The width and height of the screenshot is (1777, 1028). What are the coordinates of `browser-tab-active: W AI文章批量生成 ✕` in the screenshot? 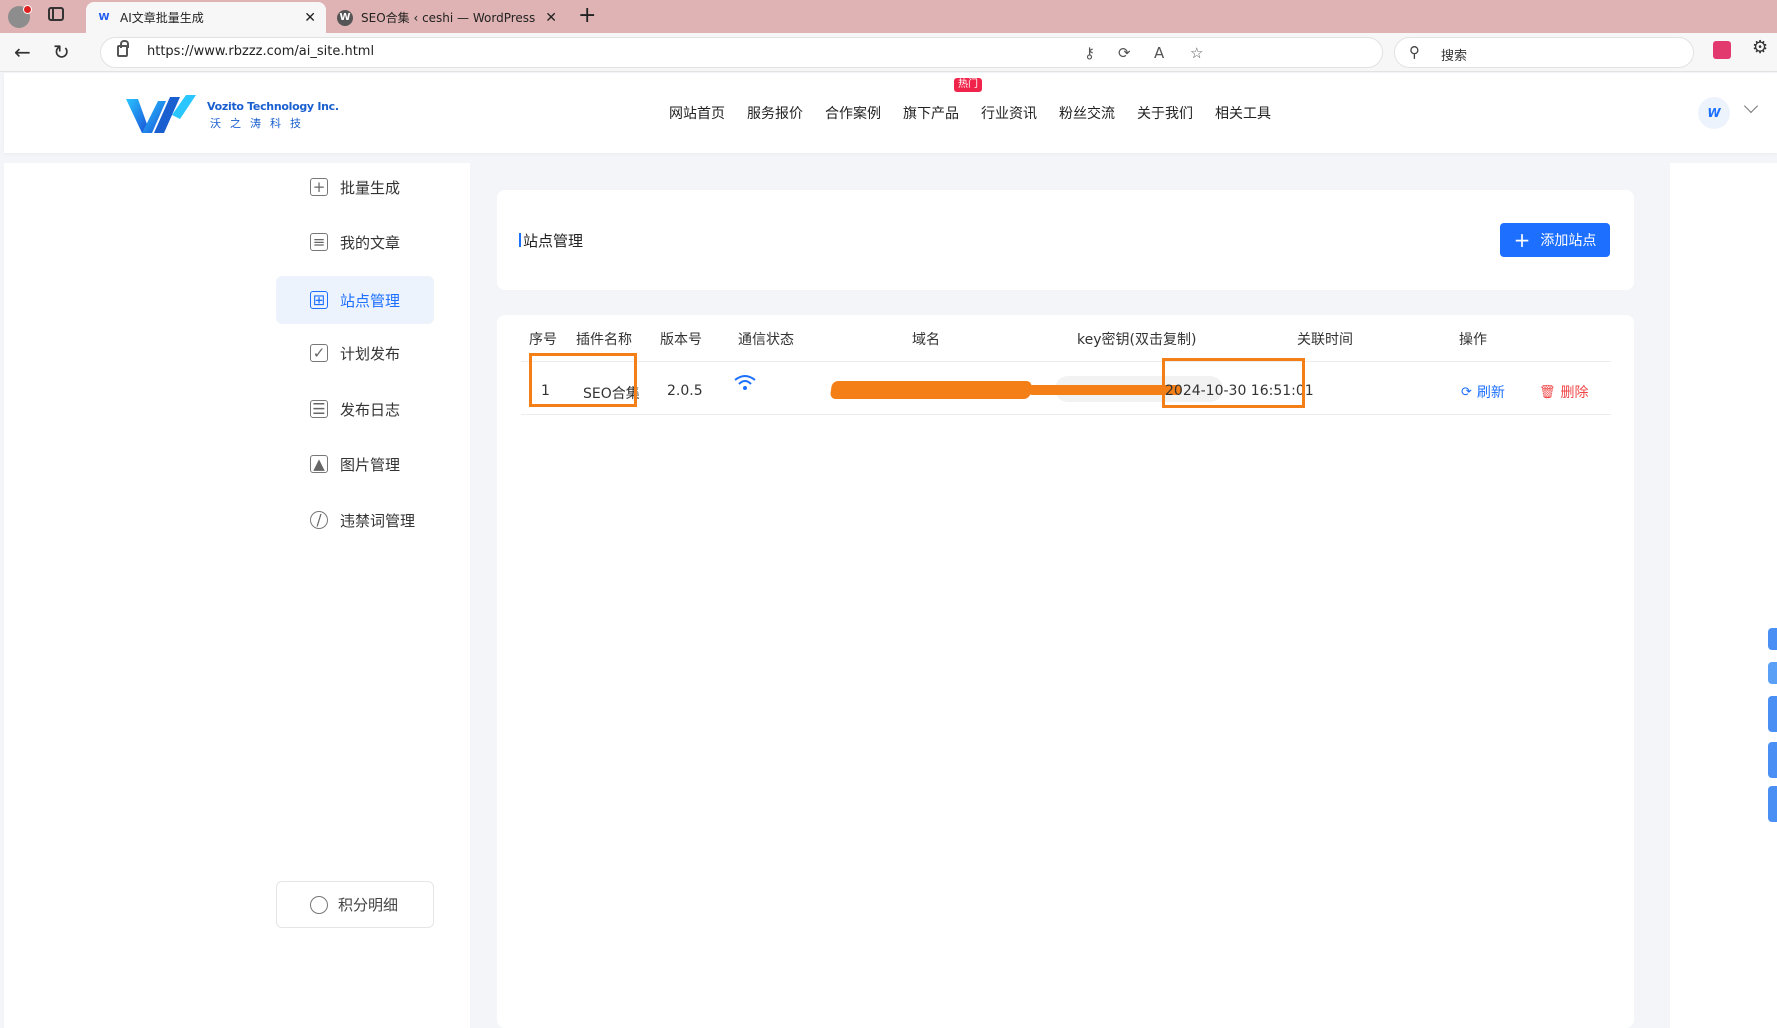 It's located at (206, 17).